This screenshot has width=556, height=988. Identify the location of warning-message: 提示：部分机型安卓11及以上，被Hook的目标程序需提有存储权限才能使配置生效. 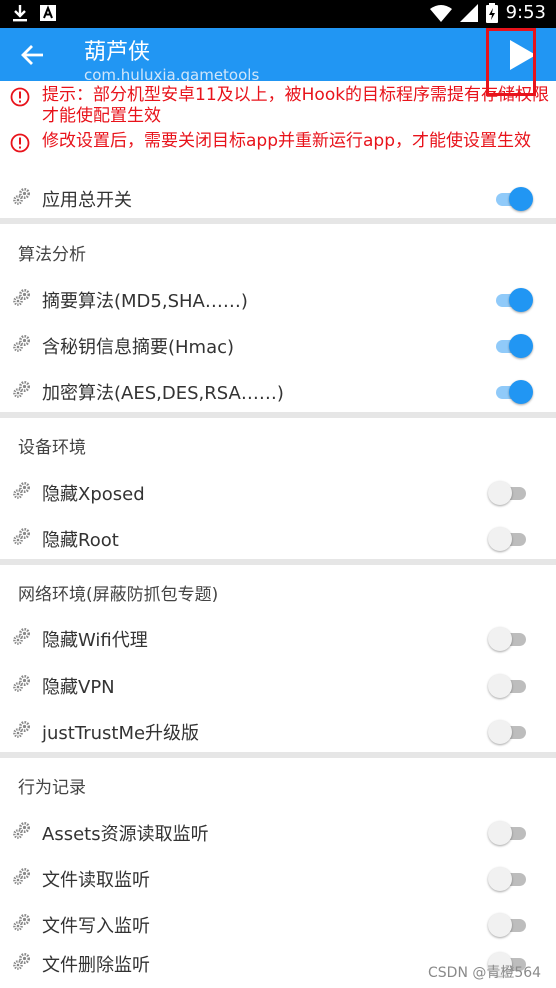
(280, 106).